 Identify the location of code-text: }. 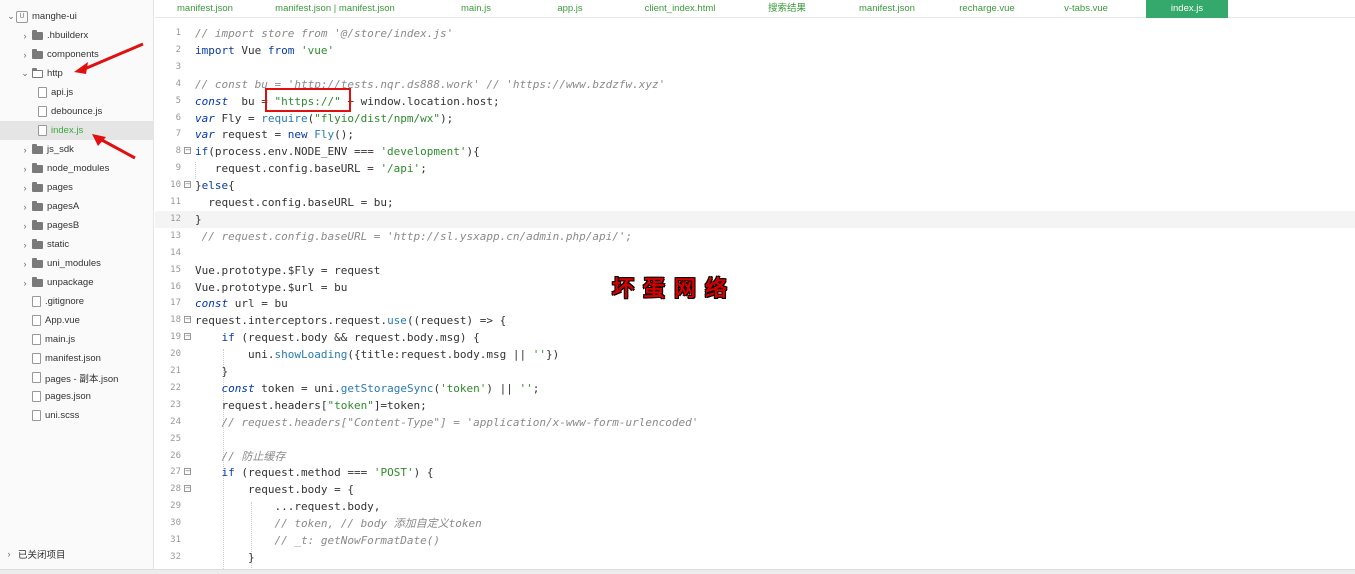
(225, 557).